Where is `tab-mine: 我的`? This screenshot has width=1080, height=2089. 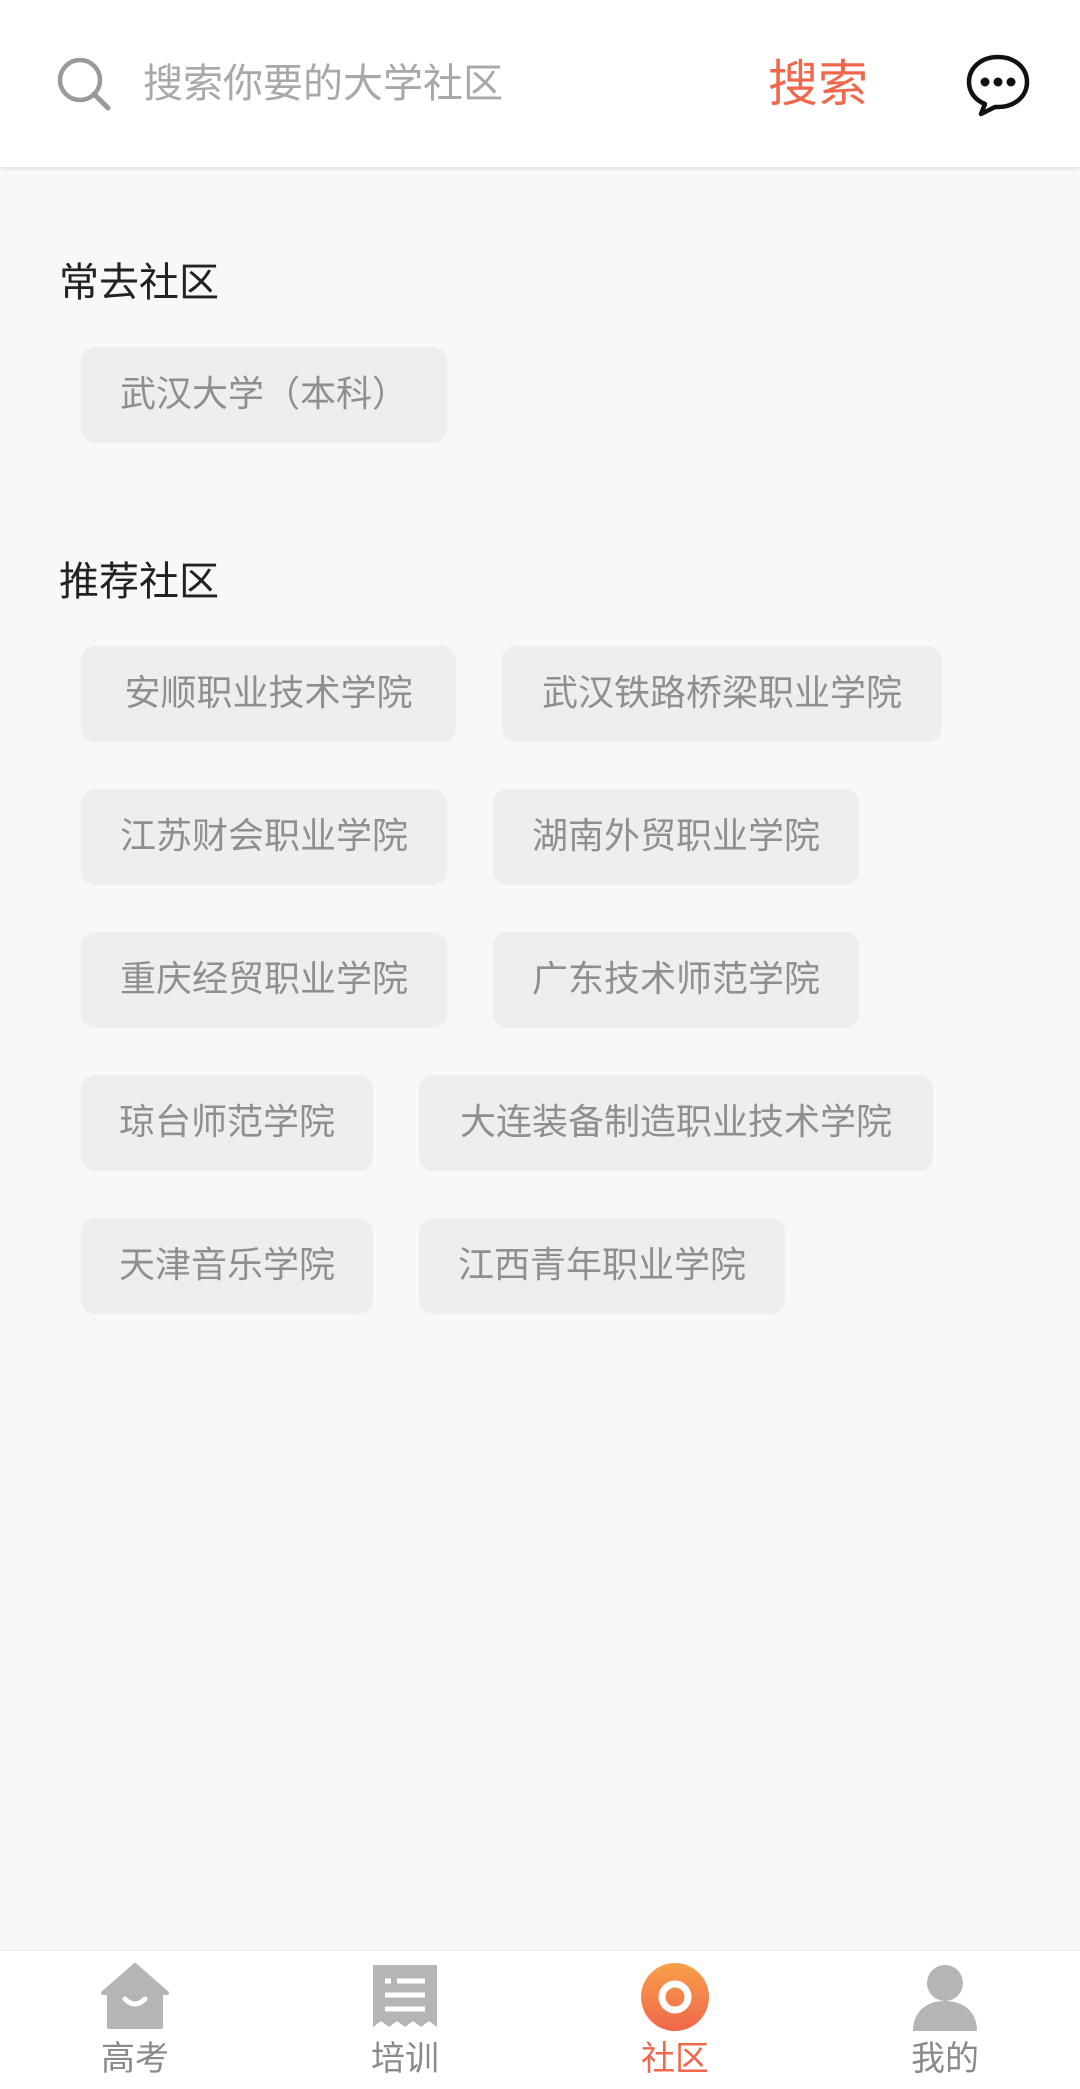
tab-mine: 我的 is located at coordinates (945, 2020).